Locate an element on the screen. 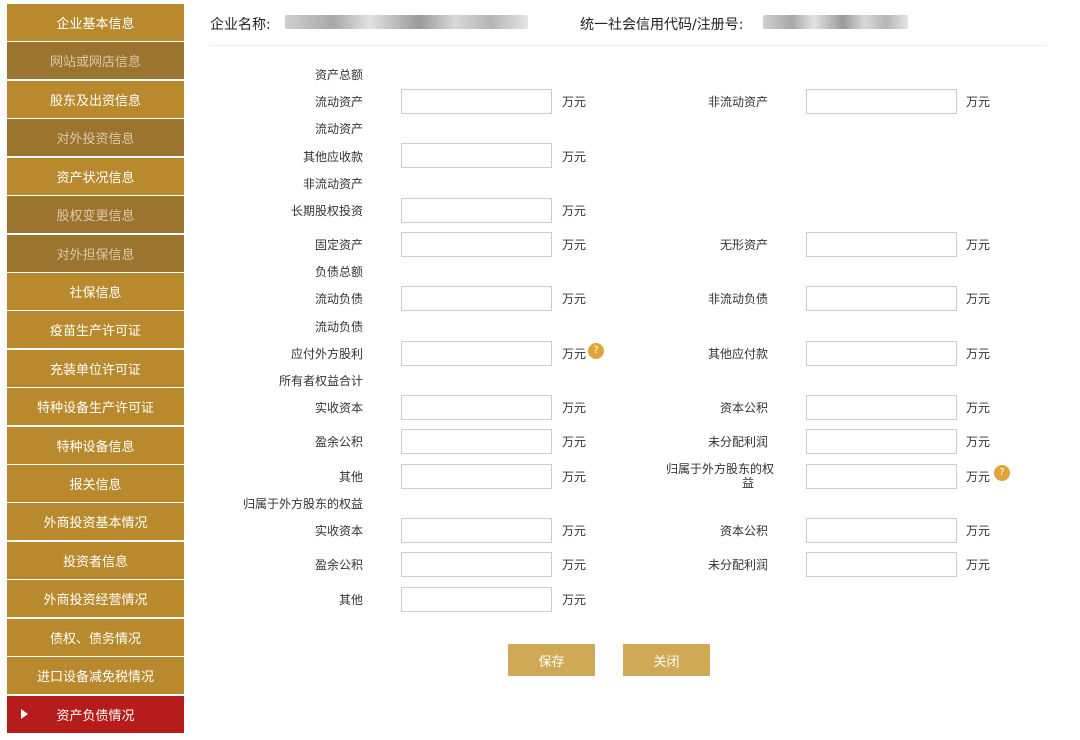  label-foreign-equity-line2: 益 is located at coordinates (747, 483).